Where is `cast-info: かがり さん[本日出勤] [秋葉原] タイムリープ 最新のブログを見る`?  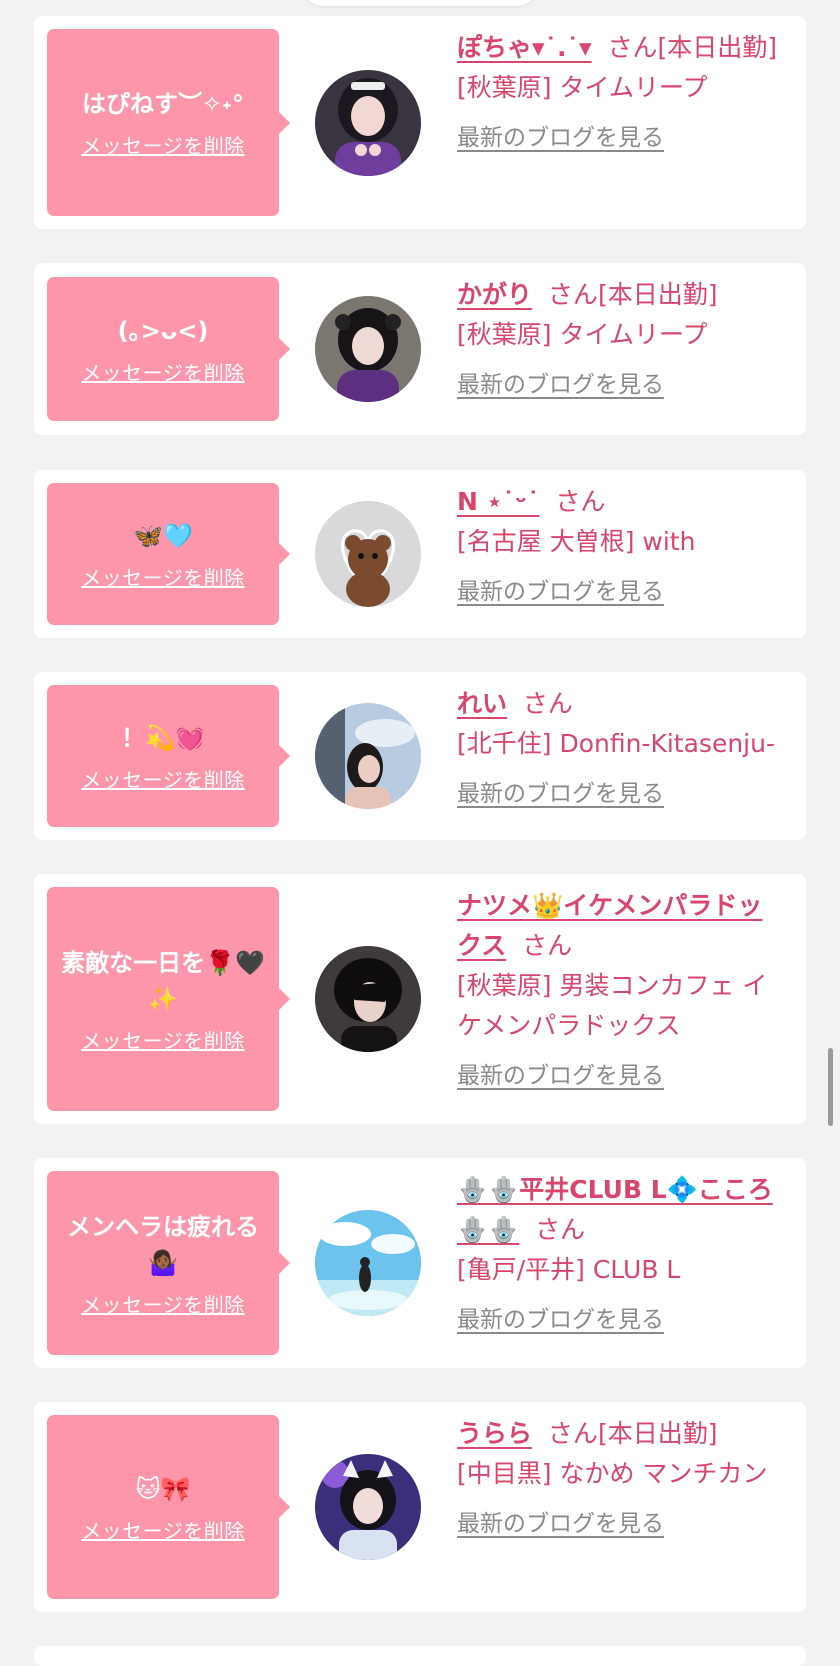 cast-info: かがり さん[本日出勤] [秋葉原] タイムリープ 最新のブログを見る is located at coordinates (622, 340).